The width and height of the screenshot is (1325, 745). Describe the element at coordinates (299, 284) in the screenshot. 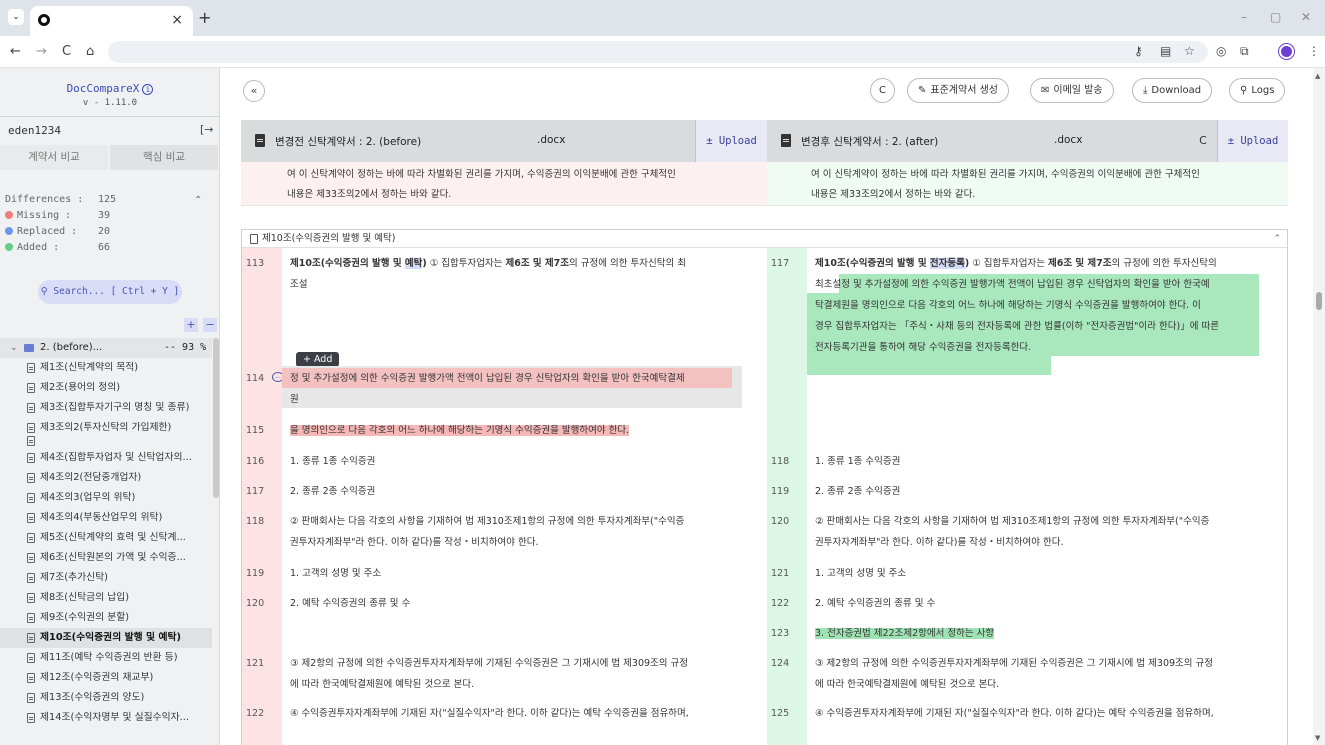

I see `text: 조설` at that location.